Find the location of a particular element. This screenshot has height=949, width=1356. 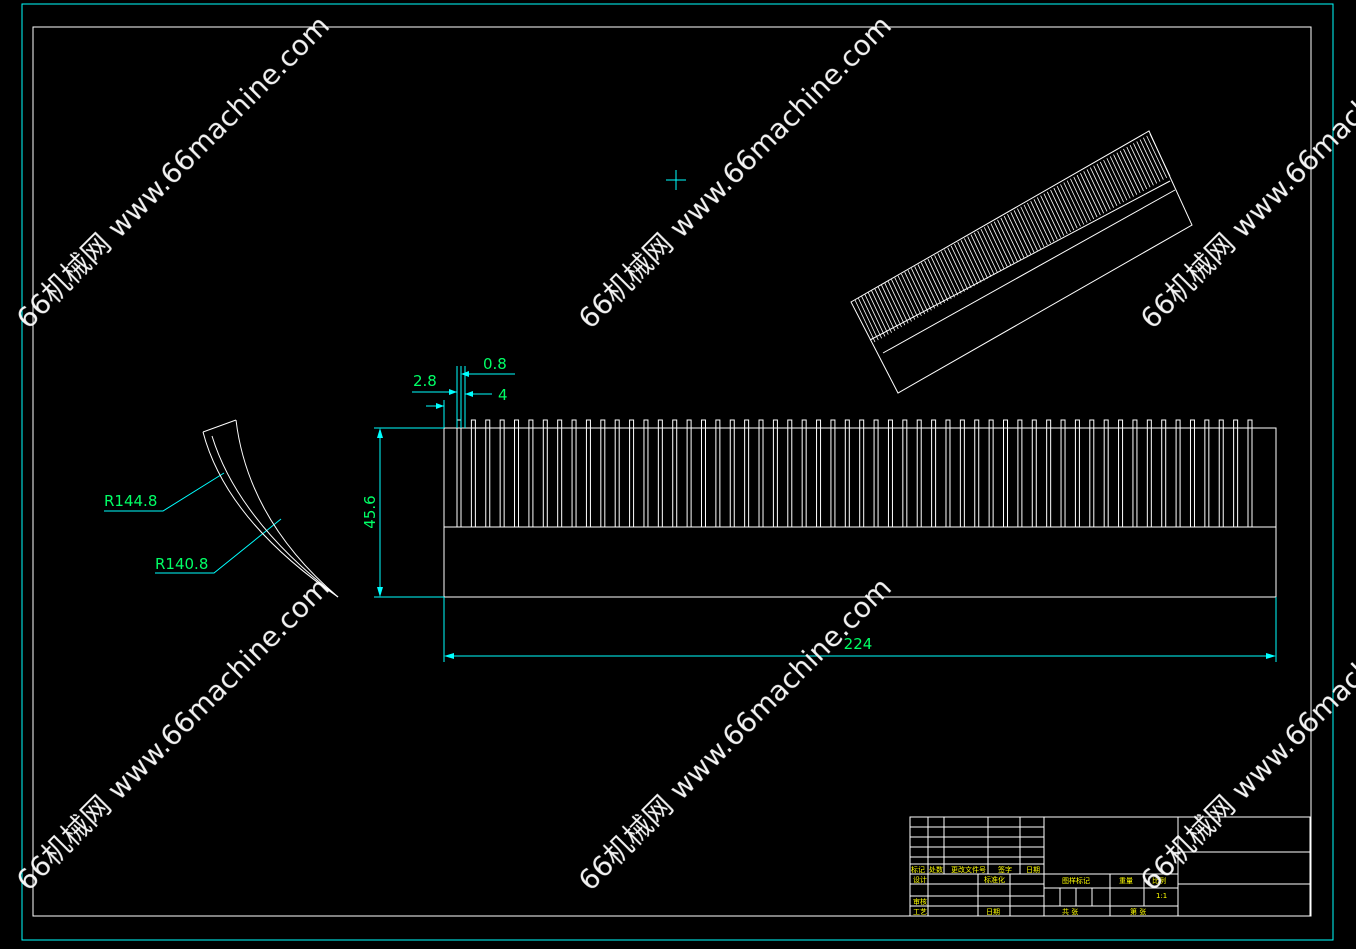

dim-pitch: 4 is located at coordinates (503, 395).